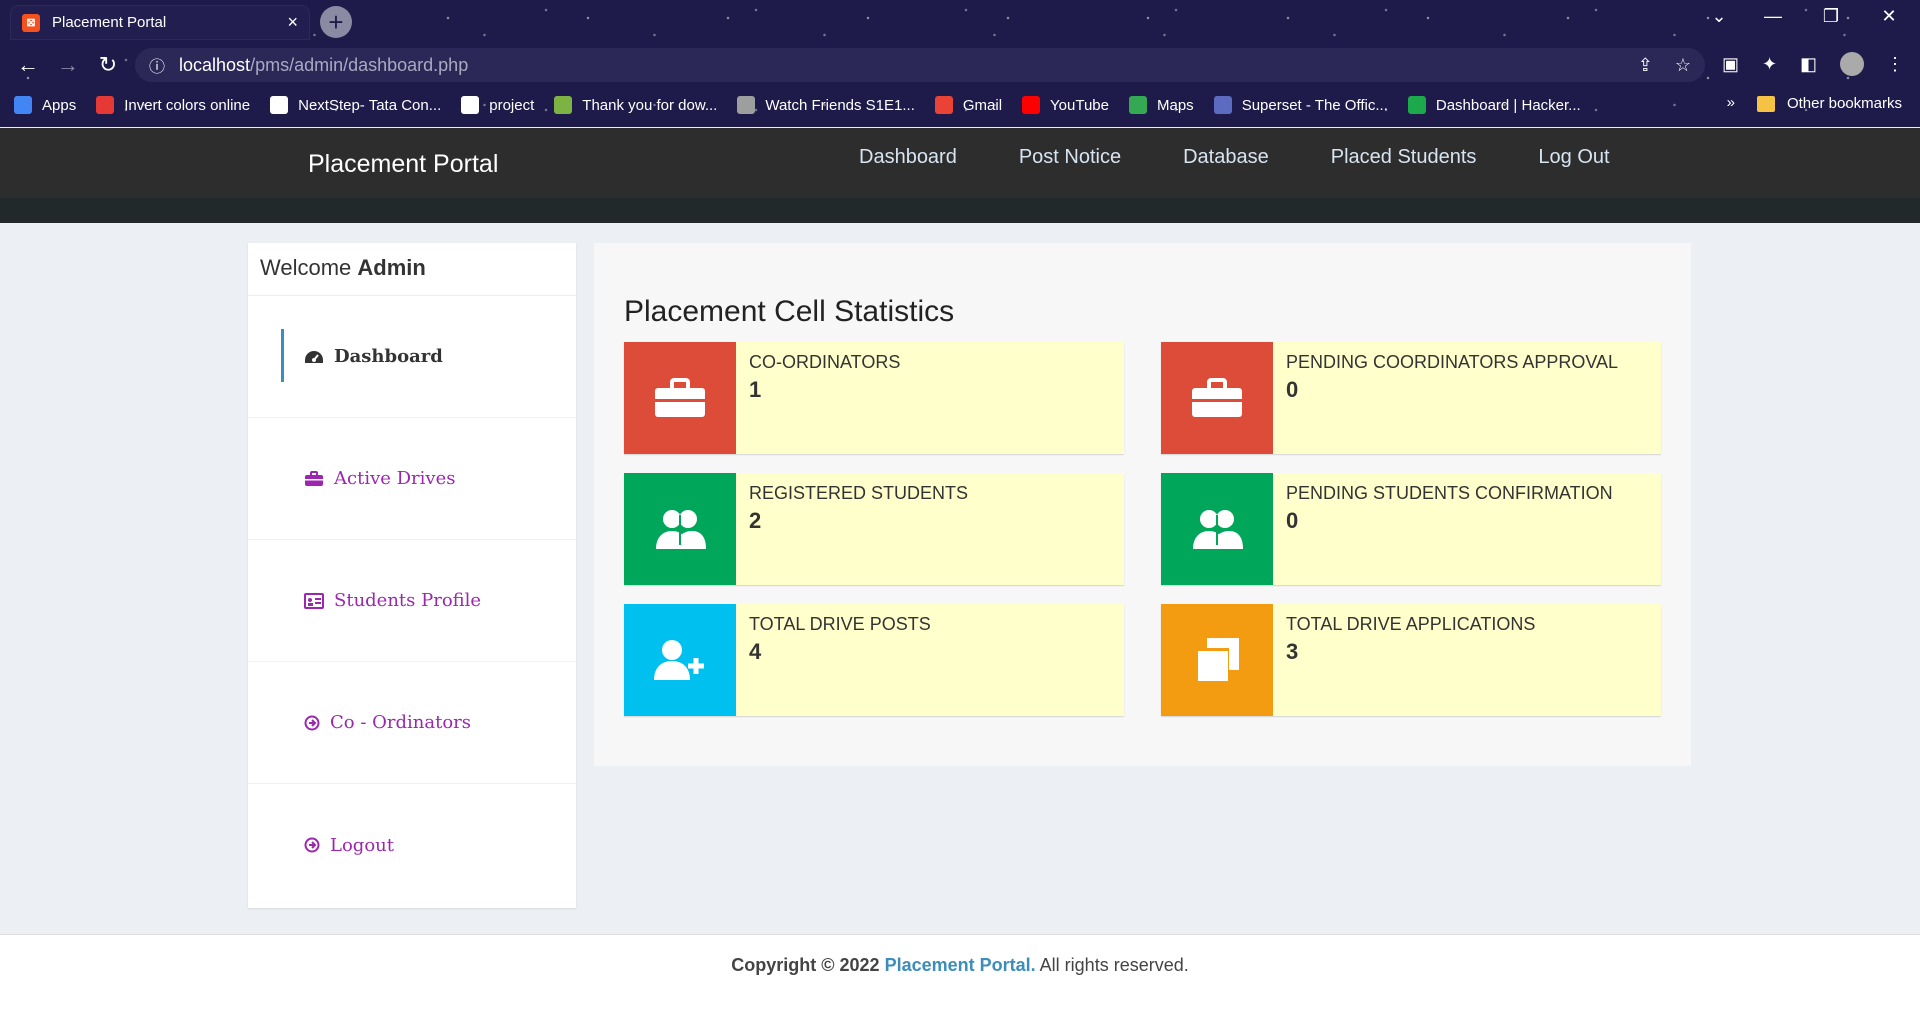 The image size is (1920, 1020). I want to click on stat-value: 2, so click(755, 520).